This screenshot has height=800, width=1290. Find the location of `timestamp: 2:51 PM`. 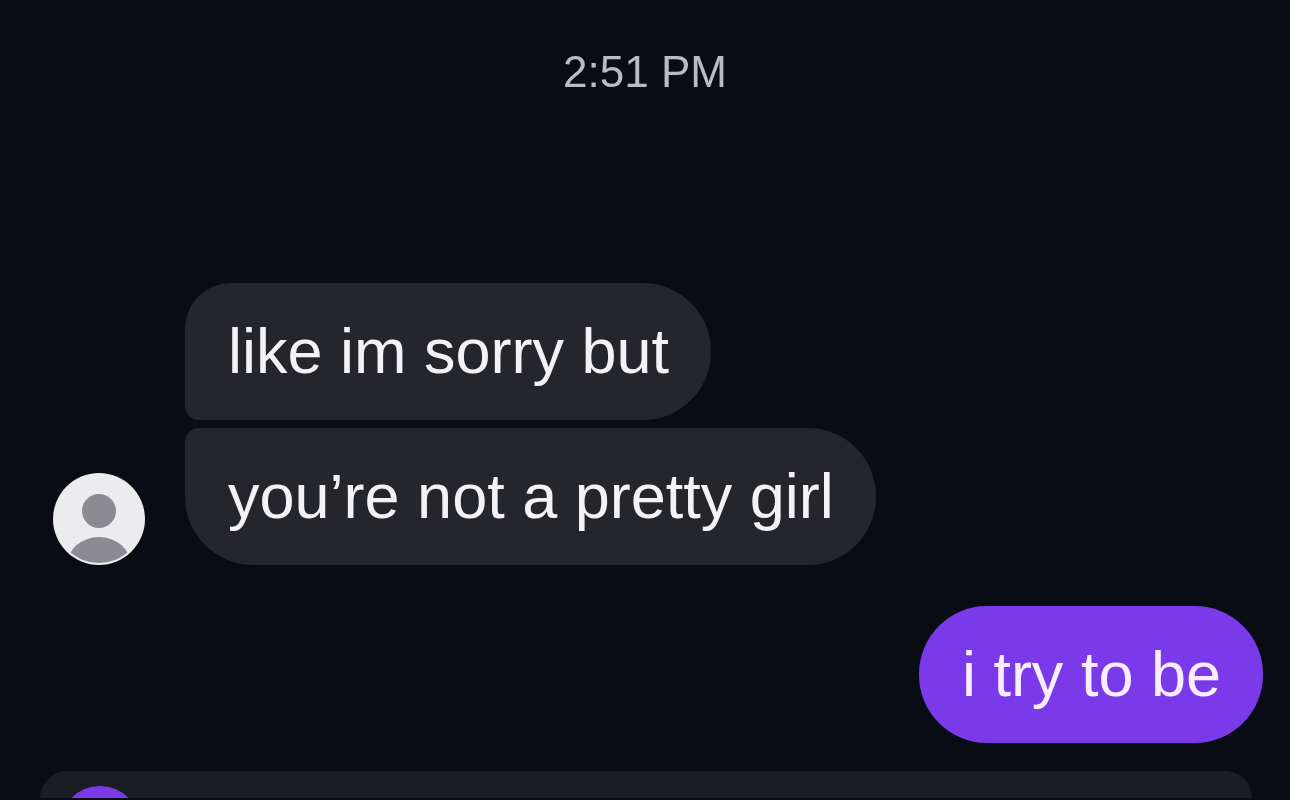

timestamp: 2:51 PM is located at coordinates (645, 72).